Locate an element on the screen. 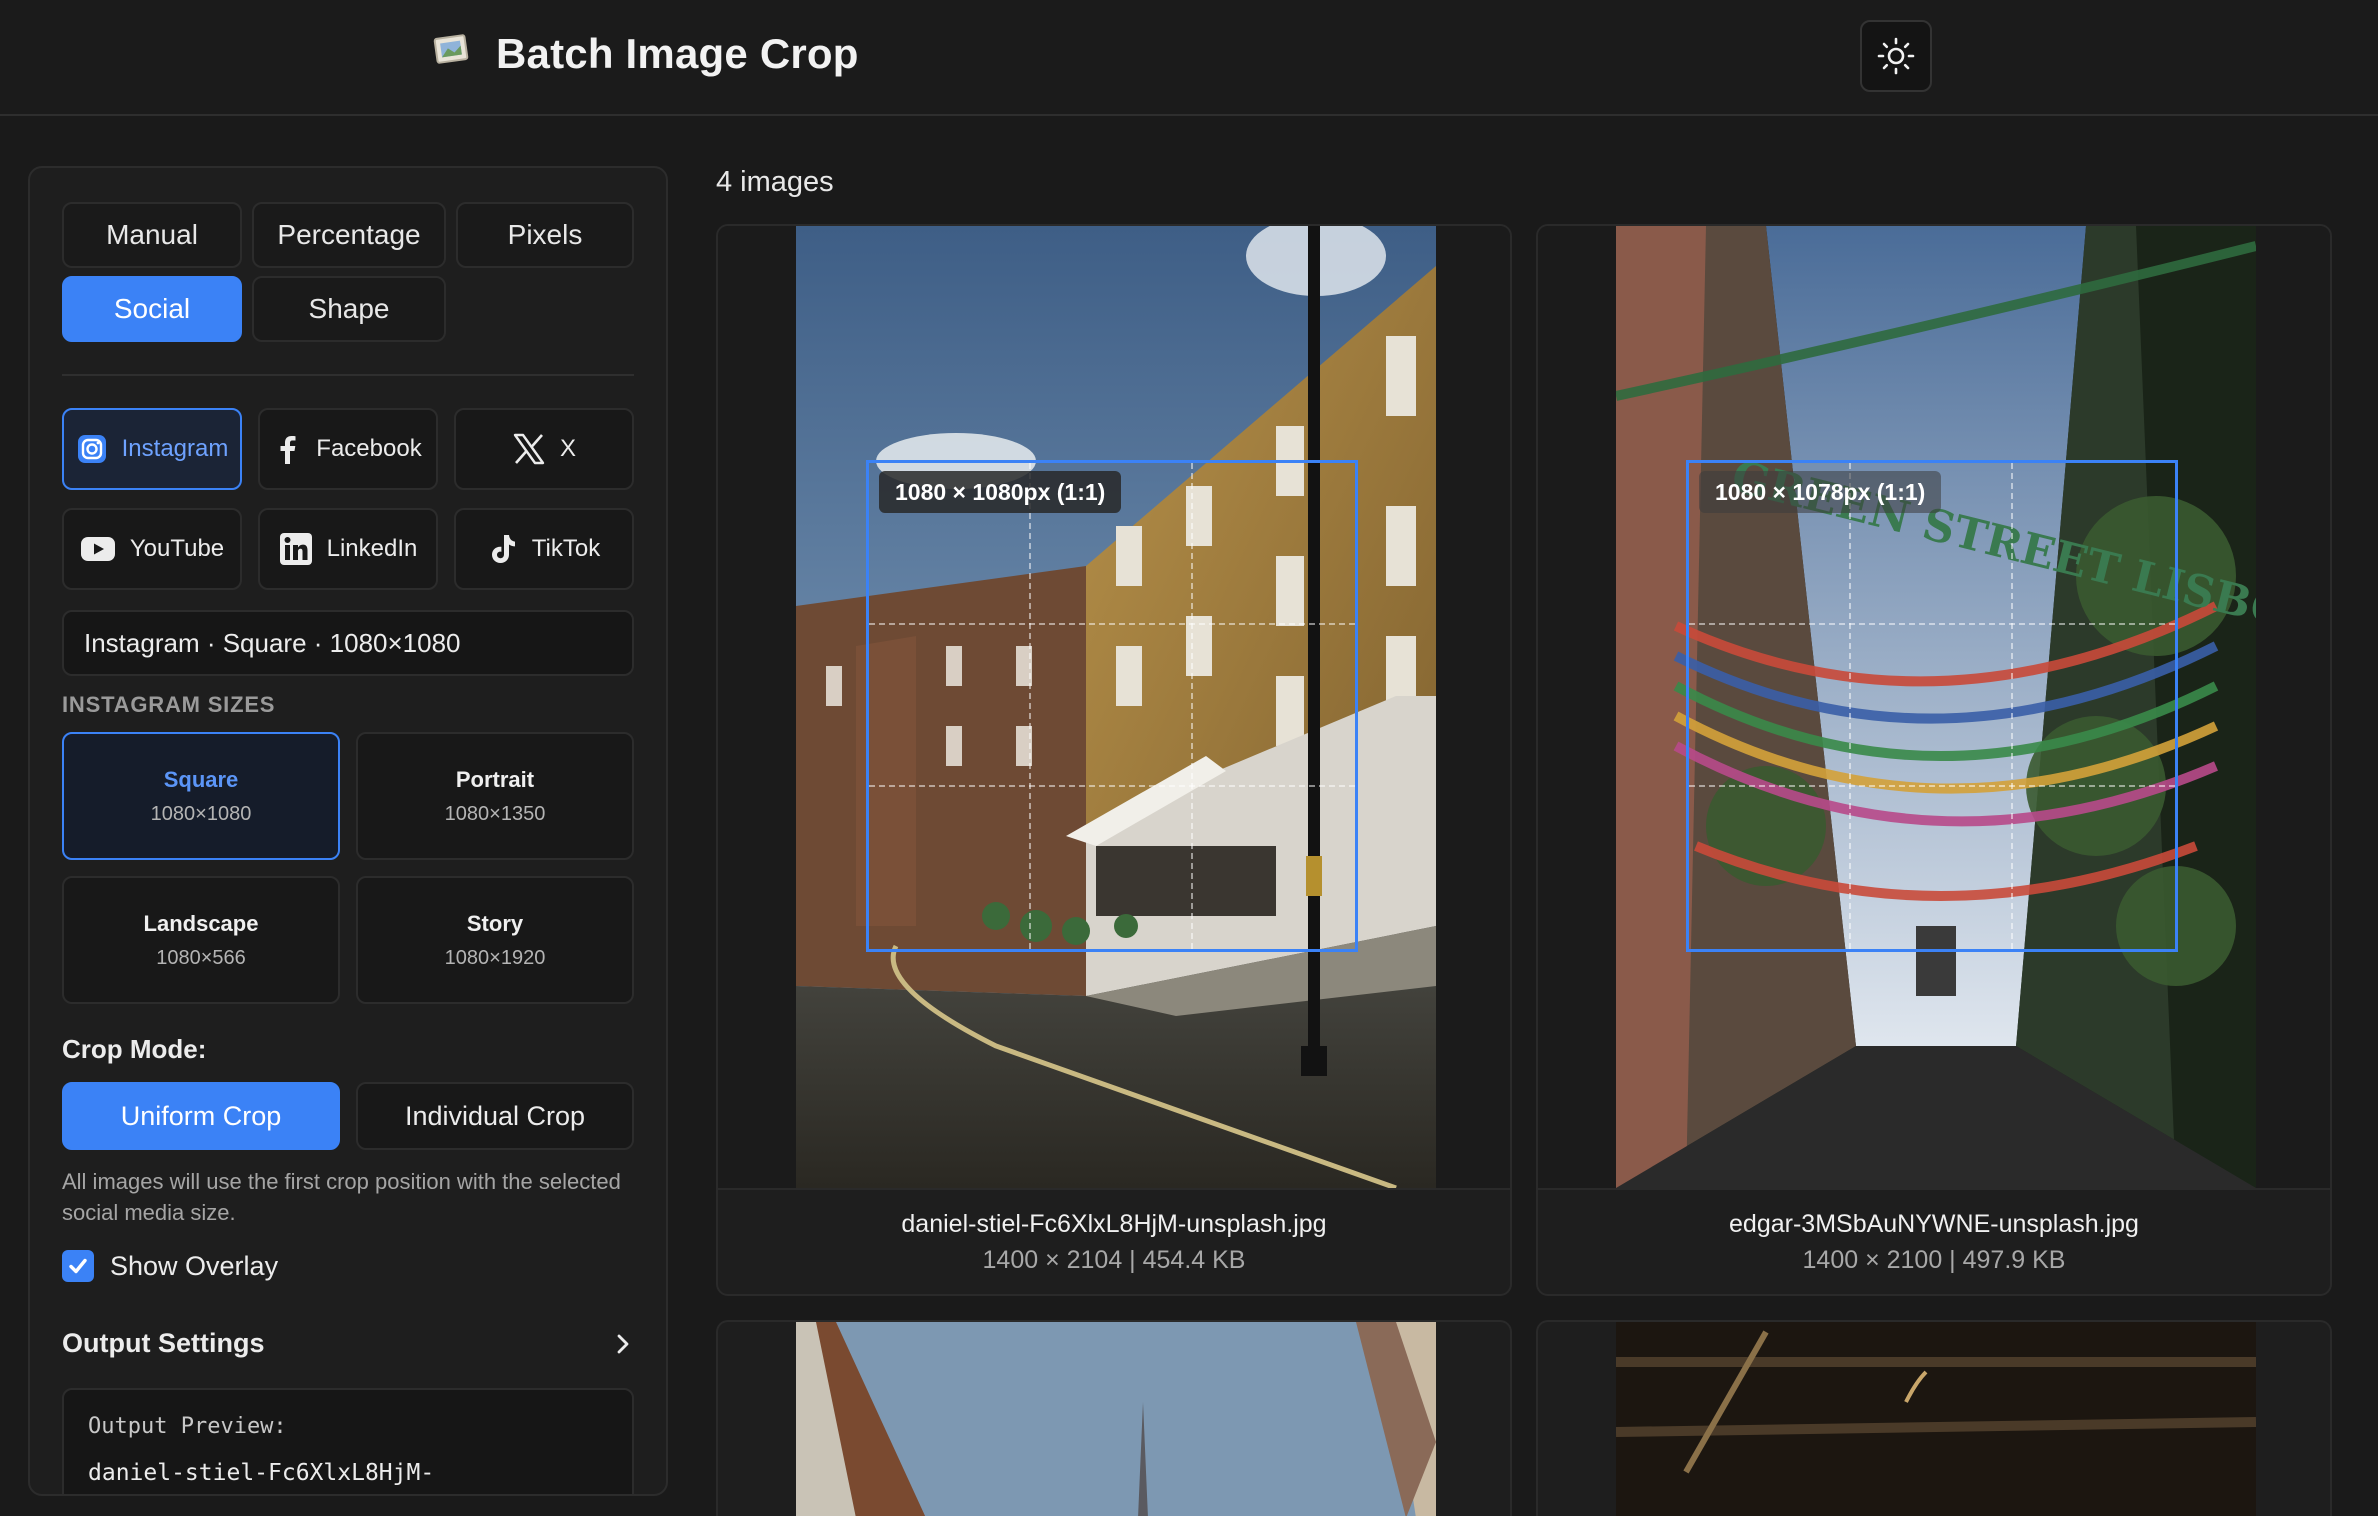 This screenshot has height=1516, width=2378. crop-selection: 1080 × 1080px (1:1) is located at coordinates (1112, 706).